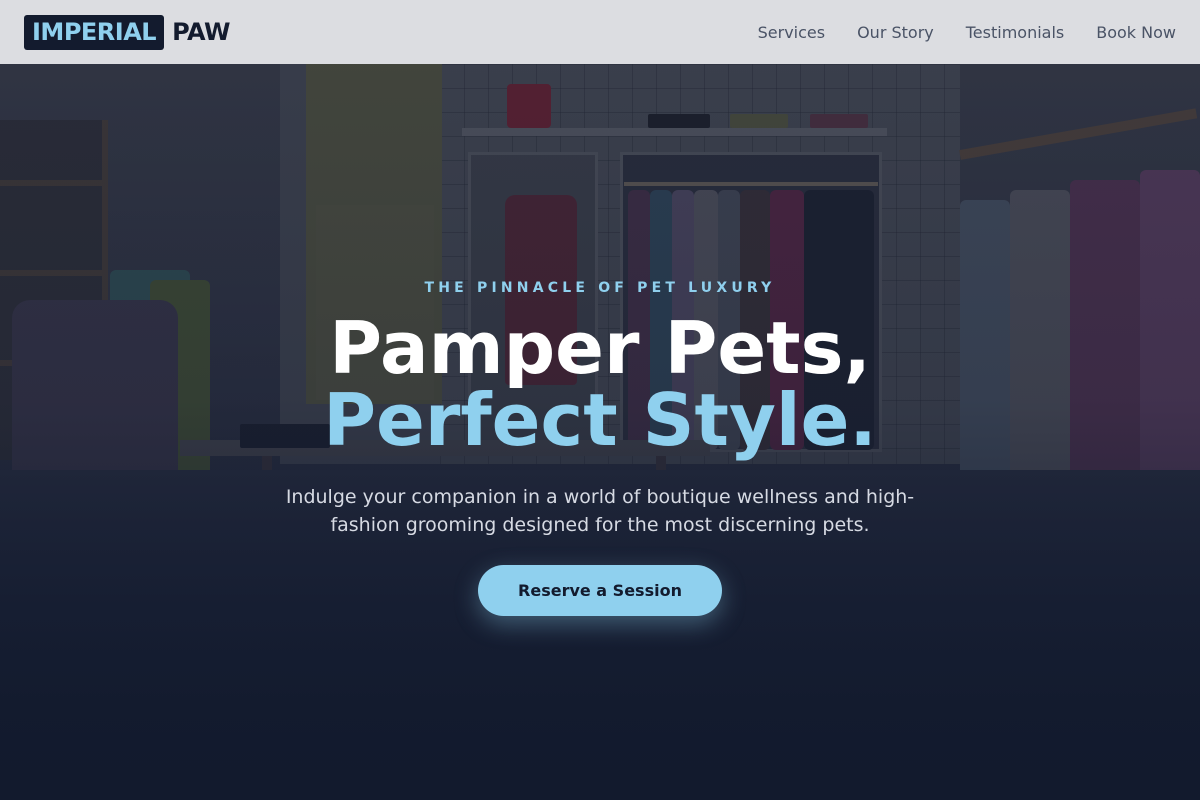 The image size is (1200, 800). Describe the element at coordinates (600, 420) in the screenshot. I see `headline-line-2: Perfect Style.` at that location.